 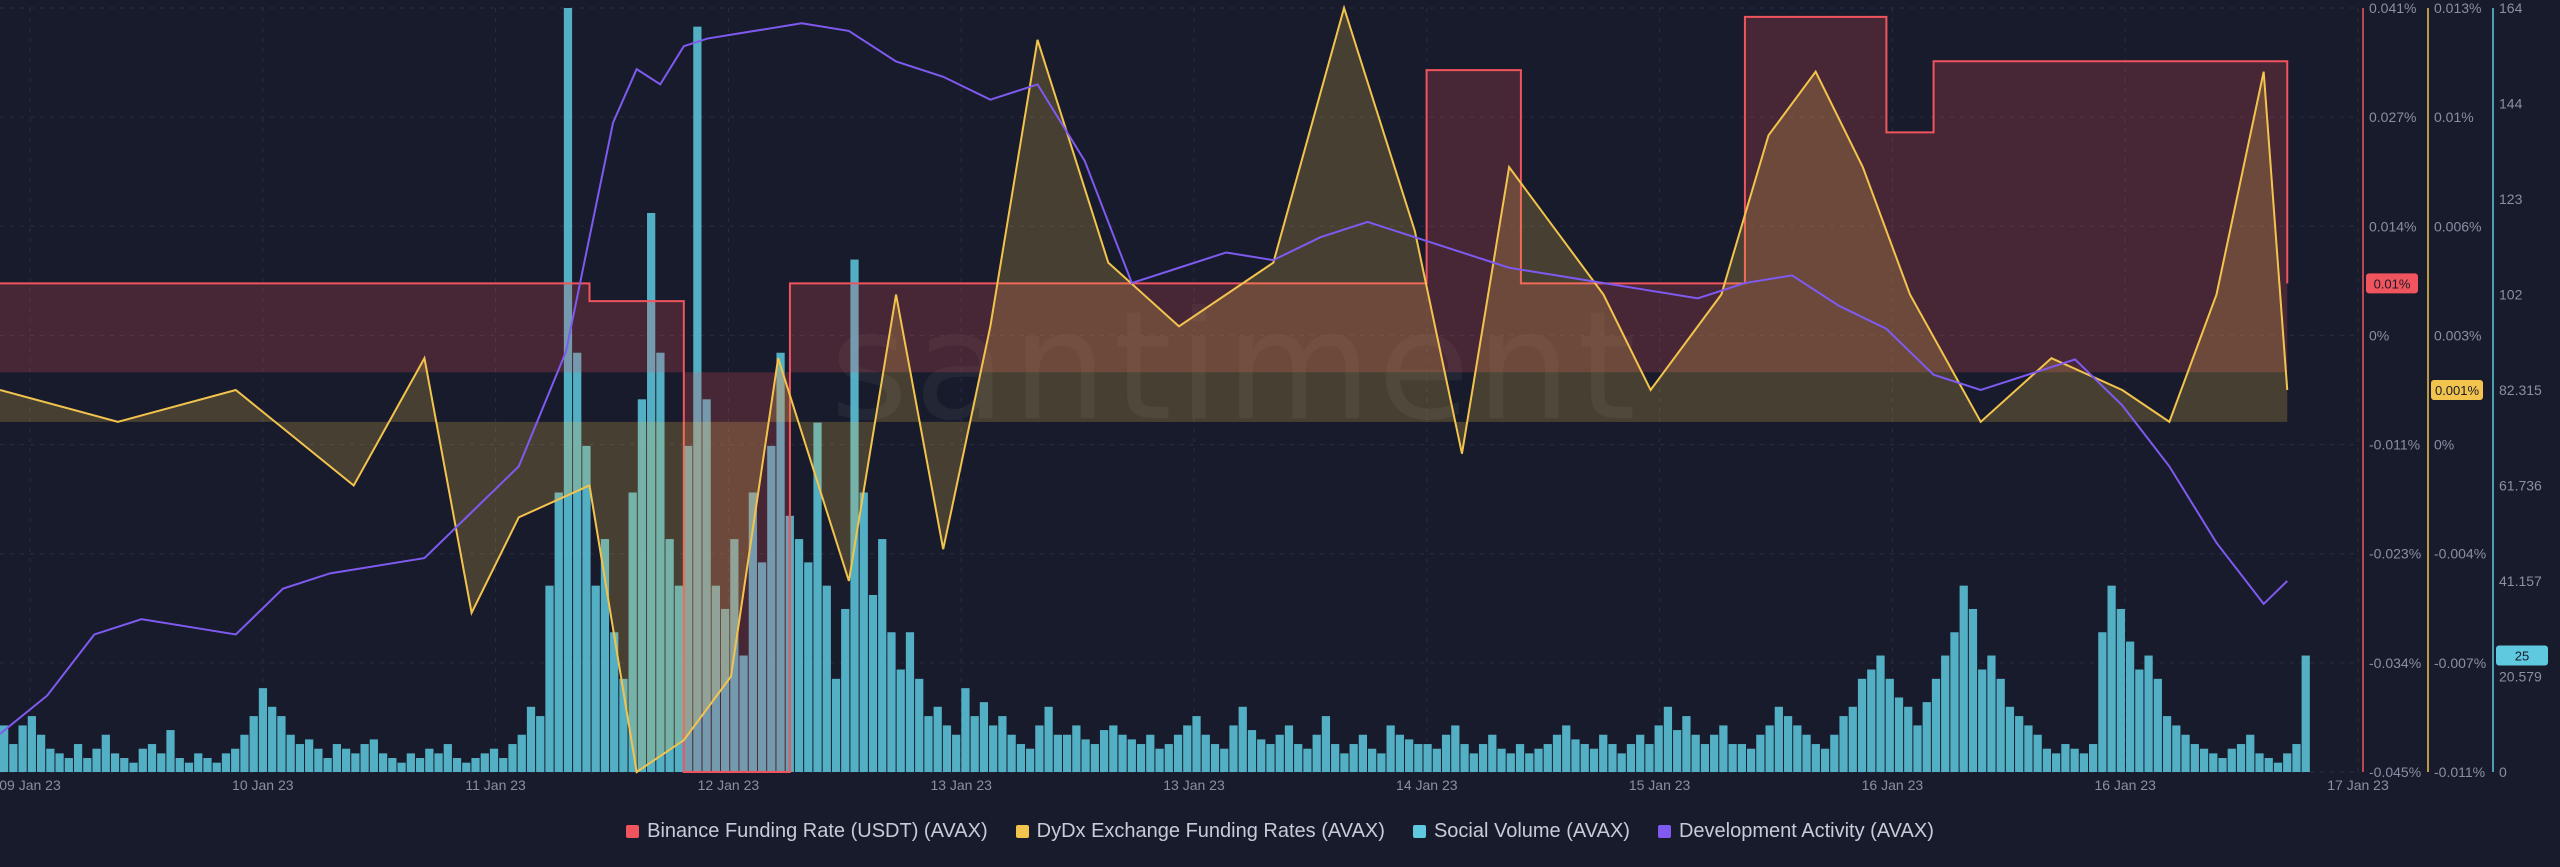 I want to click on dydx-tick-label: 0.01%, so click(x=2454, y=117).